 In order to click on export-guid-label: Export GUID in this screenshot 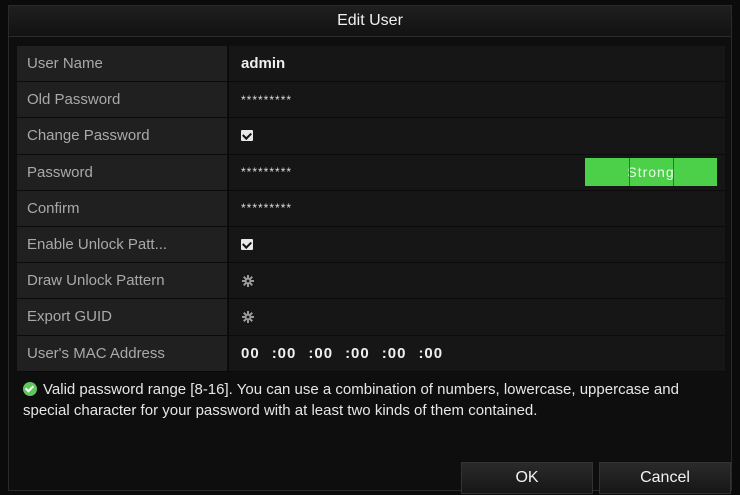, I will do `click(123, 317)`.